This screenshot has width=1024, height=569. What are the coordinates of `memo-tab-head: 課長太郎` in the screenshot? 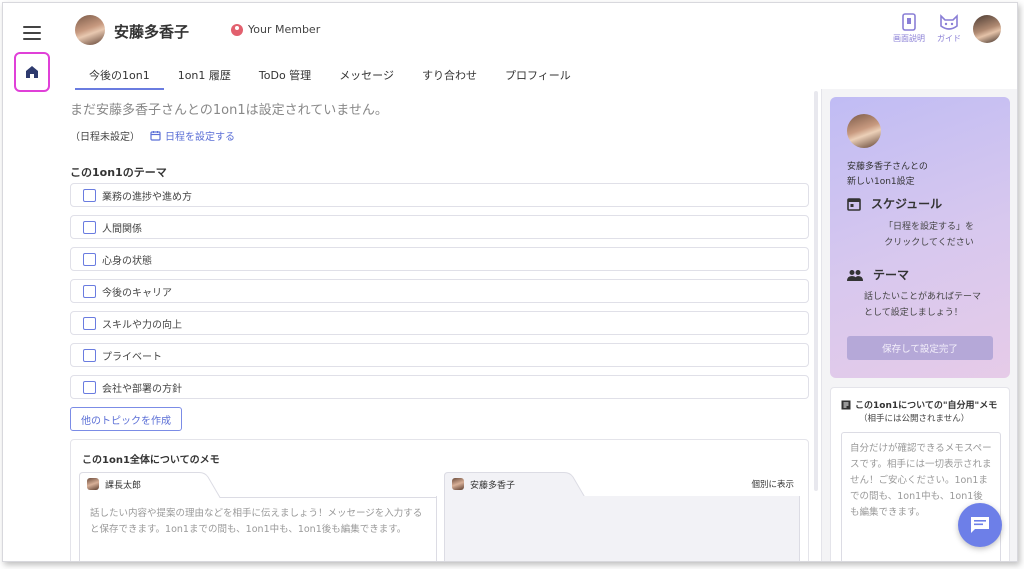 It's located at (110, 484).